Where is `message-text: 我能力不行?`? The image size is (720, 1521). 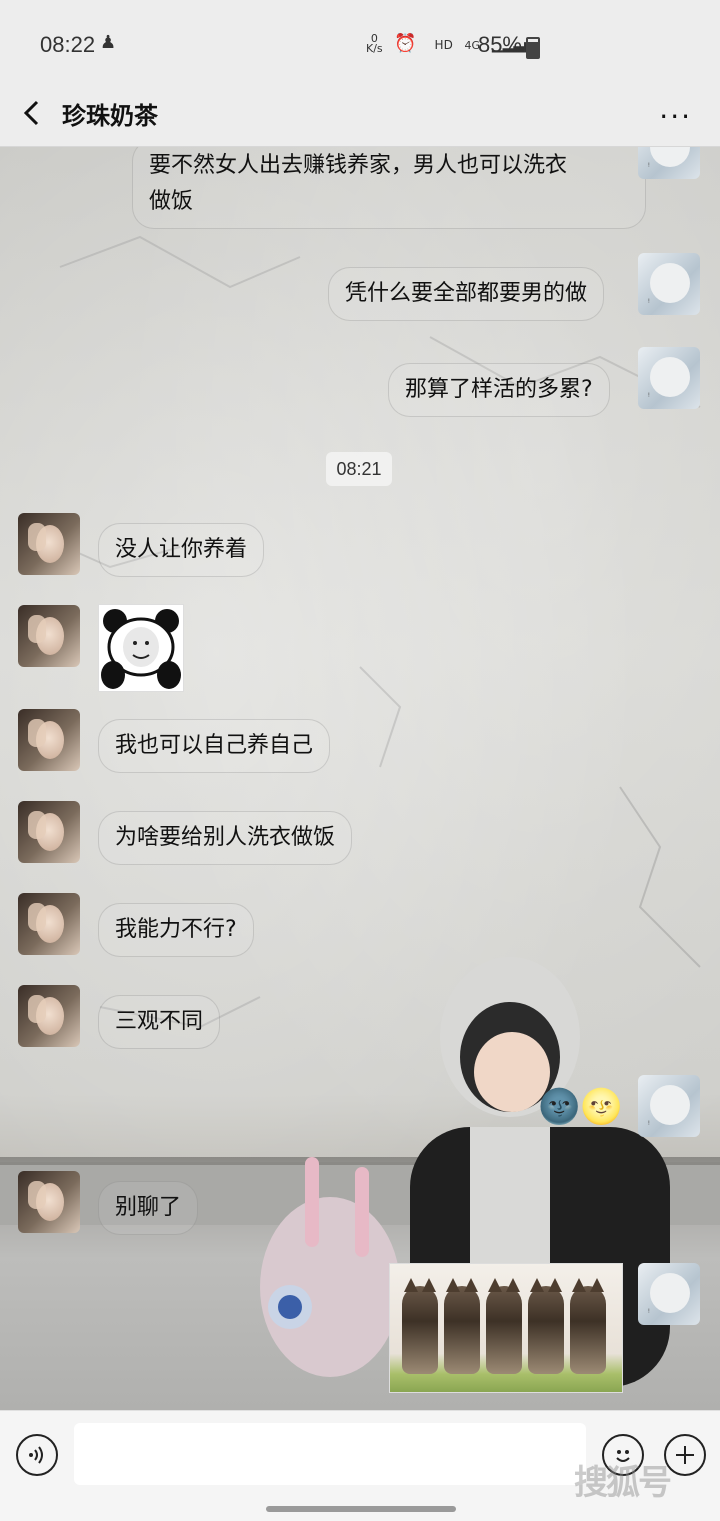 message-text: 我能力不行? is located at coordinates (176, 929).